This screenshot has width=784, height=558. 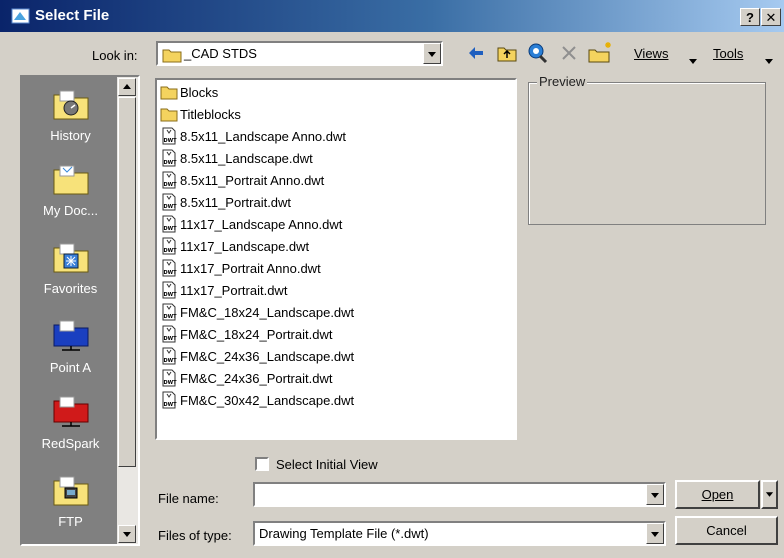 What do you see at coordinates (263, 136) in the screenshot?
I see `file-name: 8.5x11_Landscape Anno.dwt` at bounding box center [263, 136].